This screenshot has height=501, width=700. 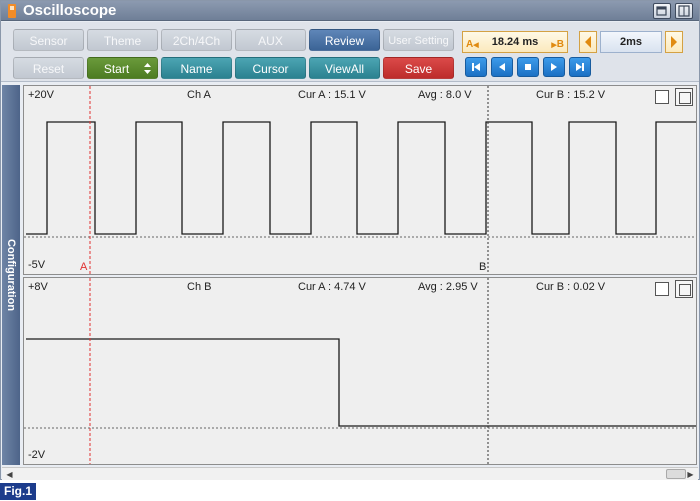 I want to click on title-bar: Oscilloscope, so click(x=350, y=11).